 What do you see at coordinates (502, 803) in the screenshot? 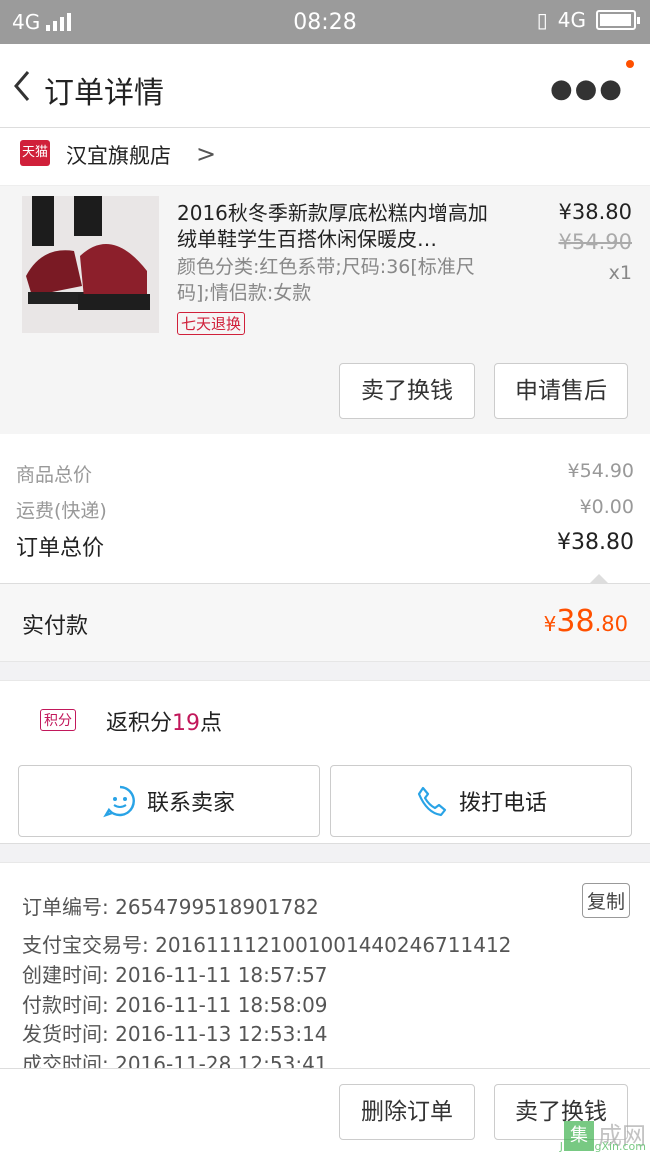
I see `call-label: 拨打电话` at bounding box center [502, 803].